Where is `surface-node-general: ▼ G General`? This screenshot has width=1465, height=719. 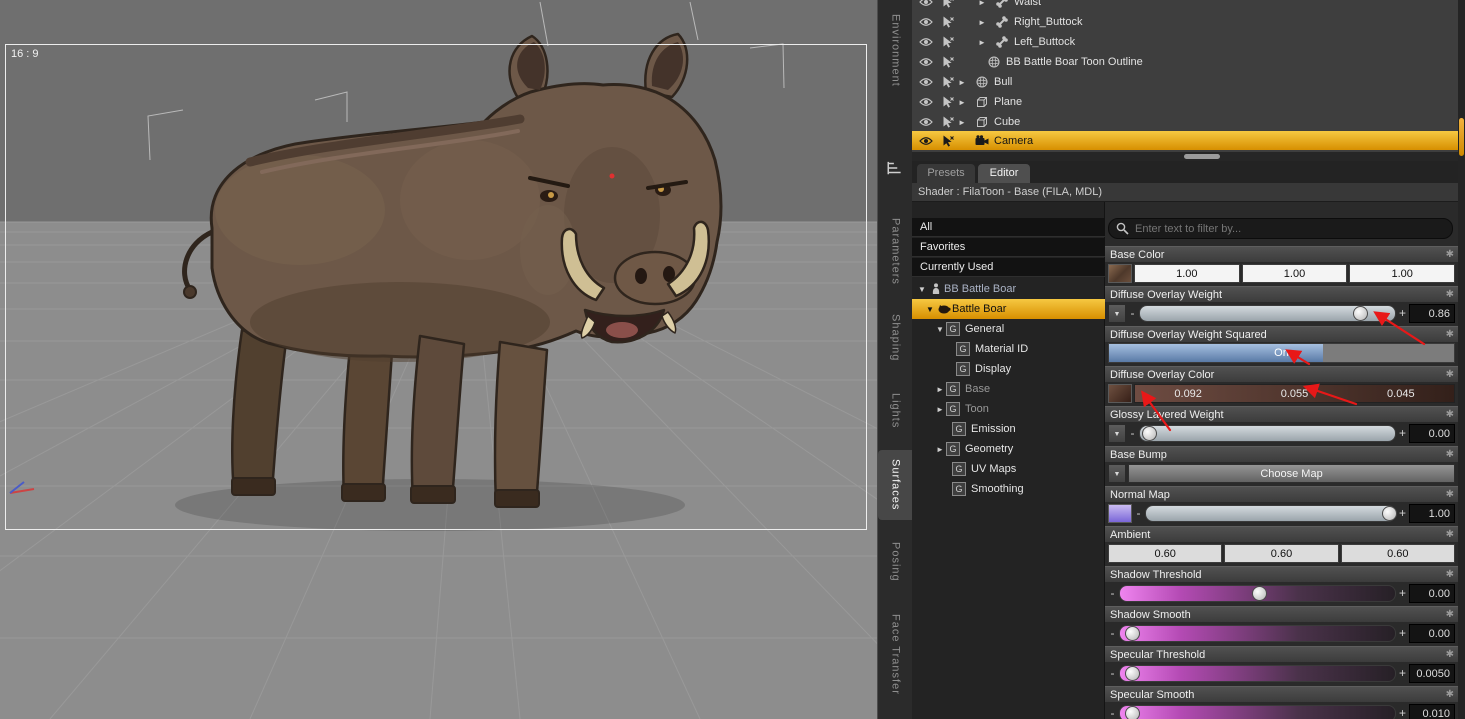
surface-node-general: ▼ G General is located at coordinates (1008, 329).